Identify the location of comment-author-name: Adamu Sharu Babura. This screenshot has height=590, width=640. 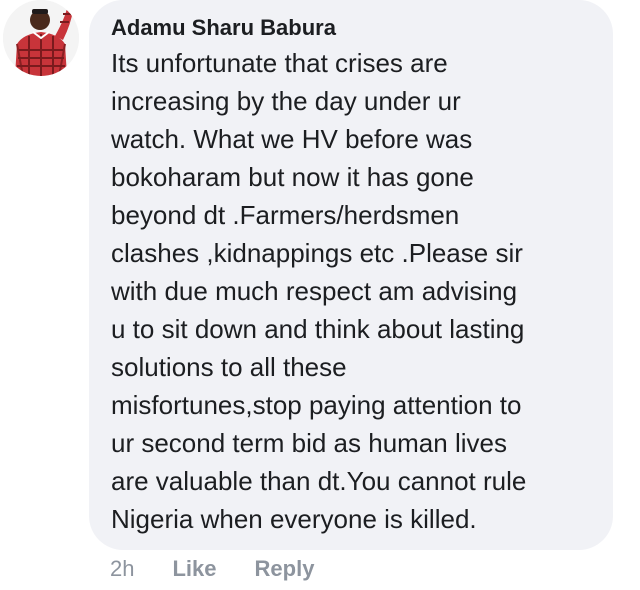
(356, 28).